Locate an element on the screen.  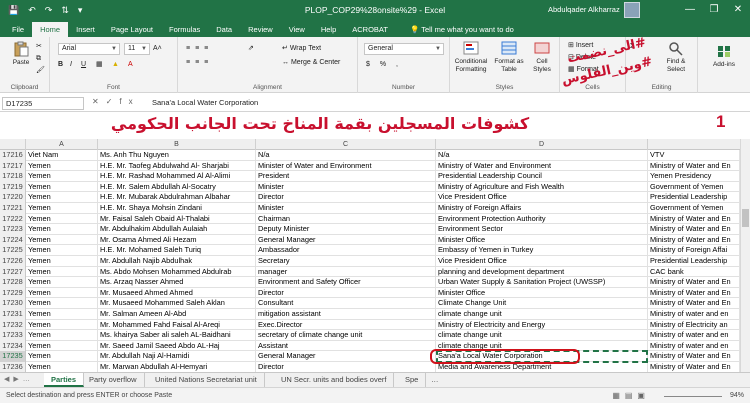
row-number: 17222 is located at coordinates (13, 219).